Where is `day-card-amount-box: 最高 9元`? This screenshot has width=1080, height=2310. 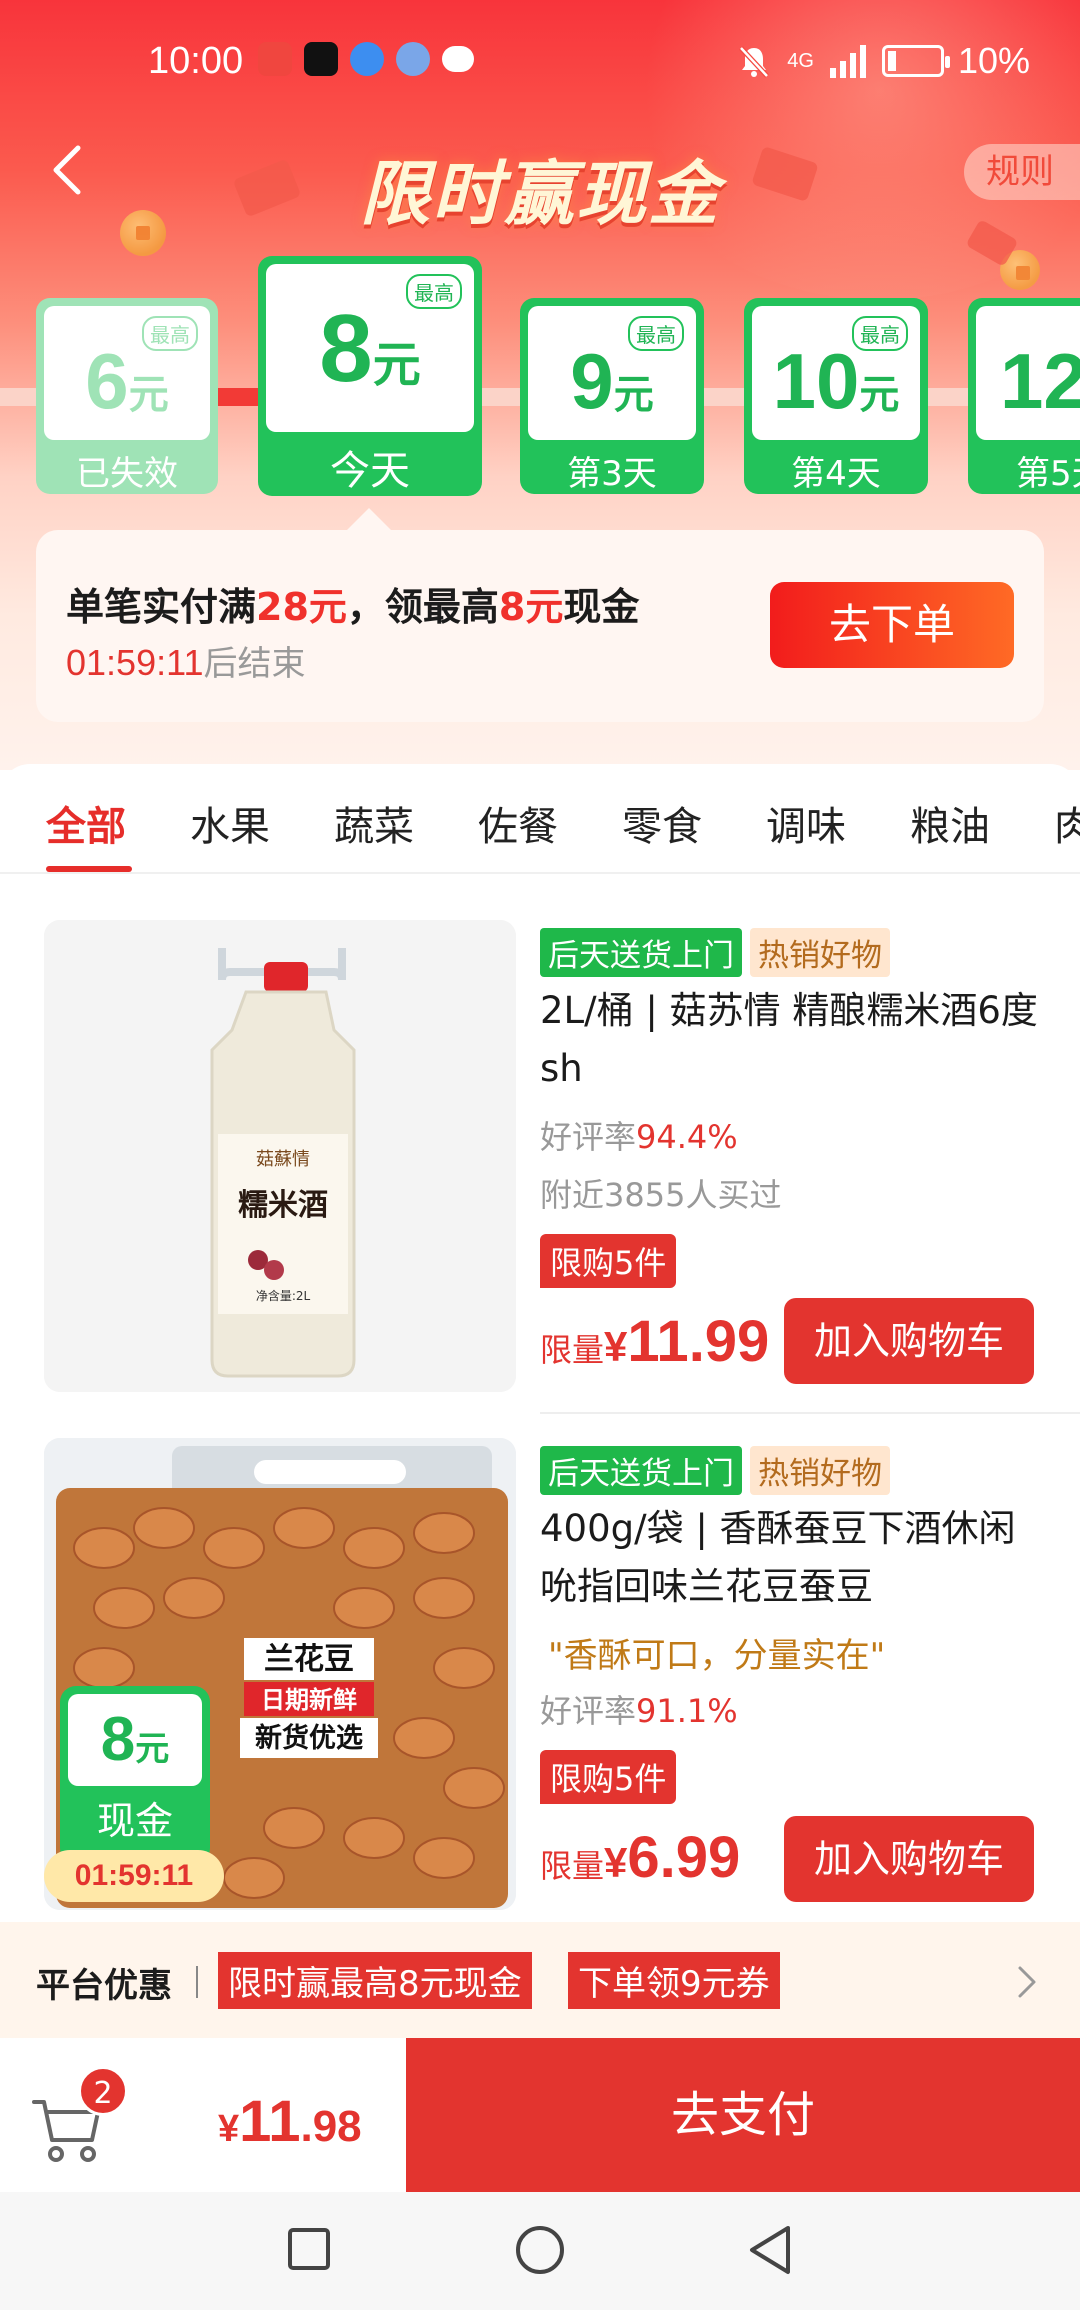 day-card-amount-box: 最高 9元 is located at coordinates (612, 373).